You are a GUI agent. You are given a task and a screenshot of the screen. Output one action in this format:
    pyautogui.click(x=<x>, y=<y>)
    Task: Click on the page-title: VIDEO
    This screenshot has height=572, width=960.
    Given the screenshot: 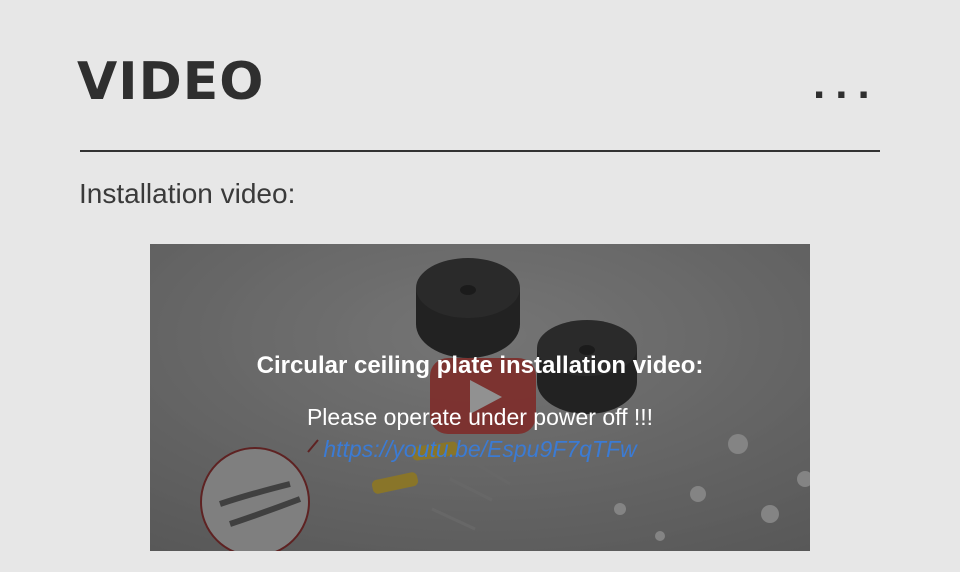 What is the action you would take?
    pyautogui.click(x=171, y=82)
    